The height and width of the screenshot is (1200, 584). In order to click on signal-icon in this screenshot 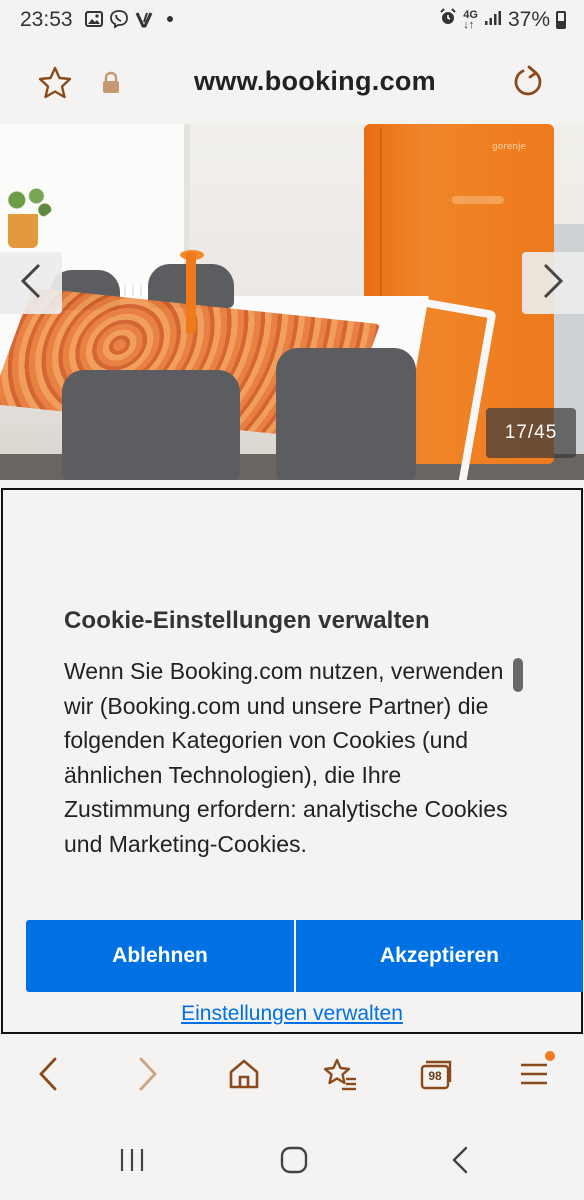, I will do `click(493, 20)`.